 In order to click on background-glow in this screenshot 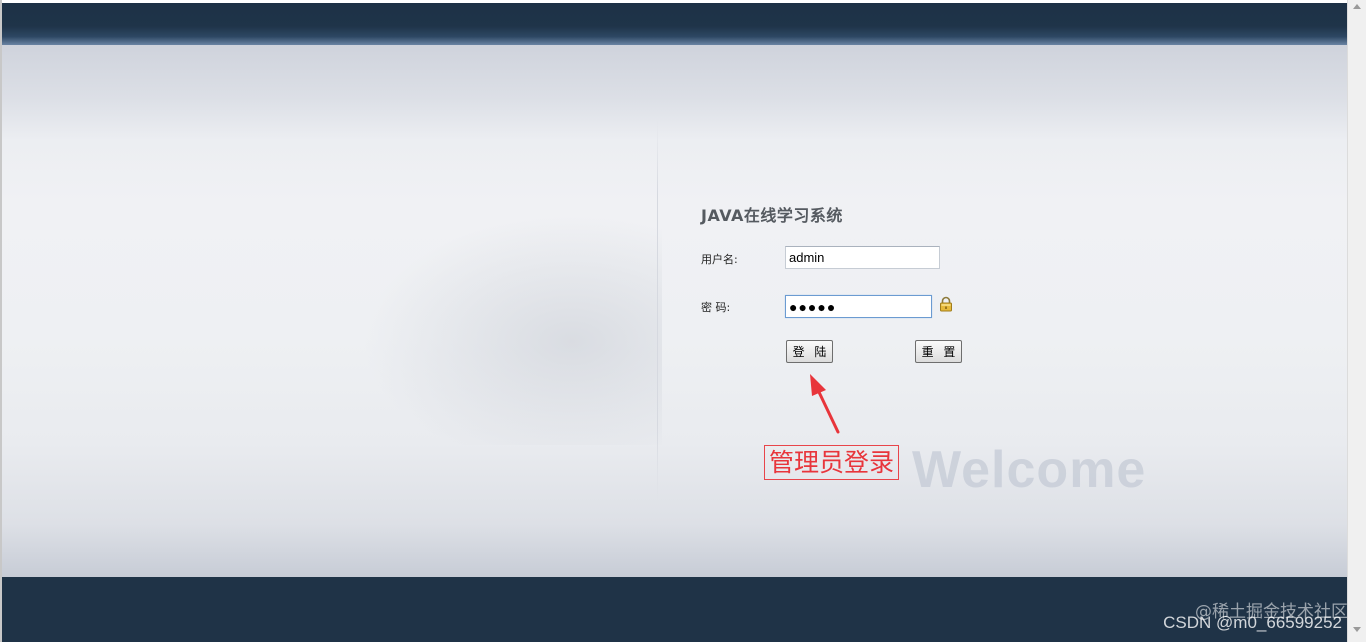, I will do `click(512, 330)`.